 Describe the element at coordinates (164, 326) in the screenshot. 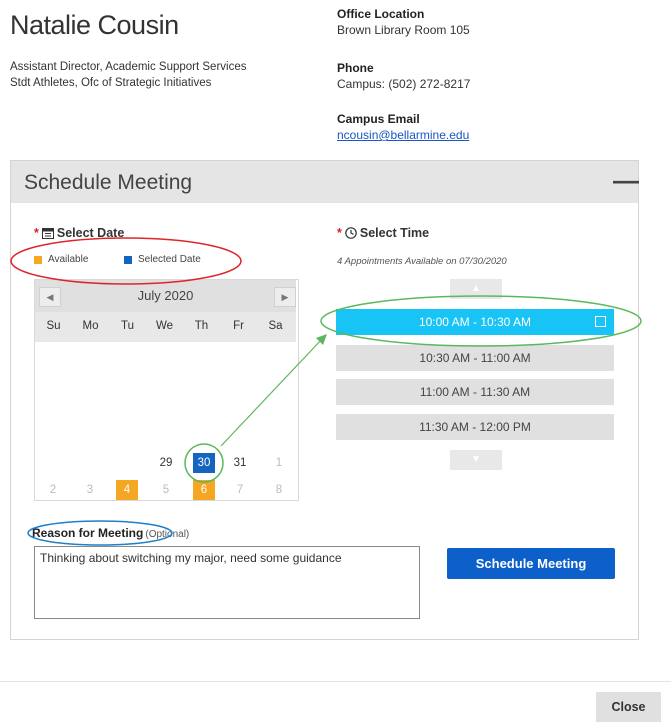

I see `weekday-label: We` at that location.